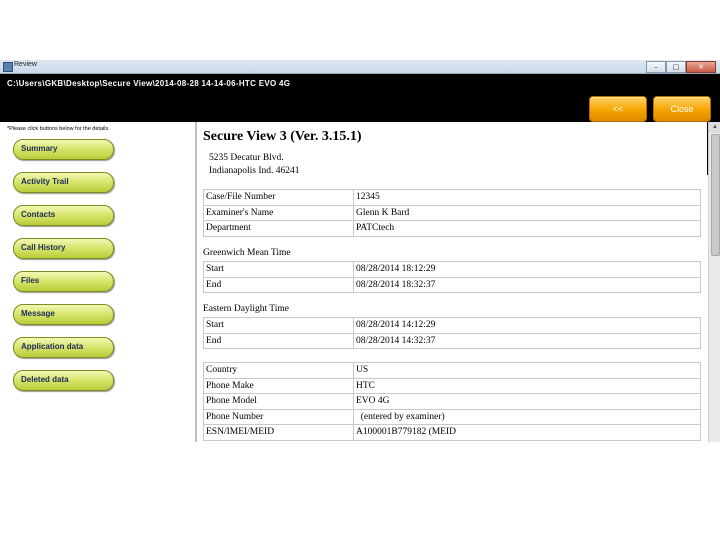 The width and height of the screenshot is (720, 540). I want to click on table-value: (entered by examiner), so click(527, 416).